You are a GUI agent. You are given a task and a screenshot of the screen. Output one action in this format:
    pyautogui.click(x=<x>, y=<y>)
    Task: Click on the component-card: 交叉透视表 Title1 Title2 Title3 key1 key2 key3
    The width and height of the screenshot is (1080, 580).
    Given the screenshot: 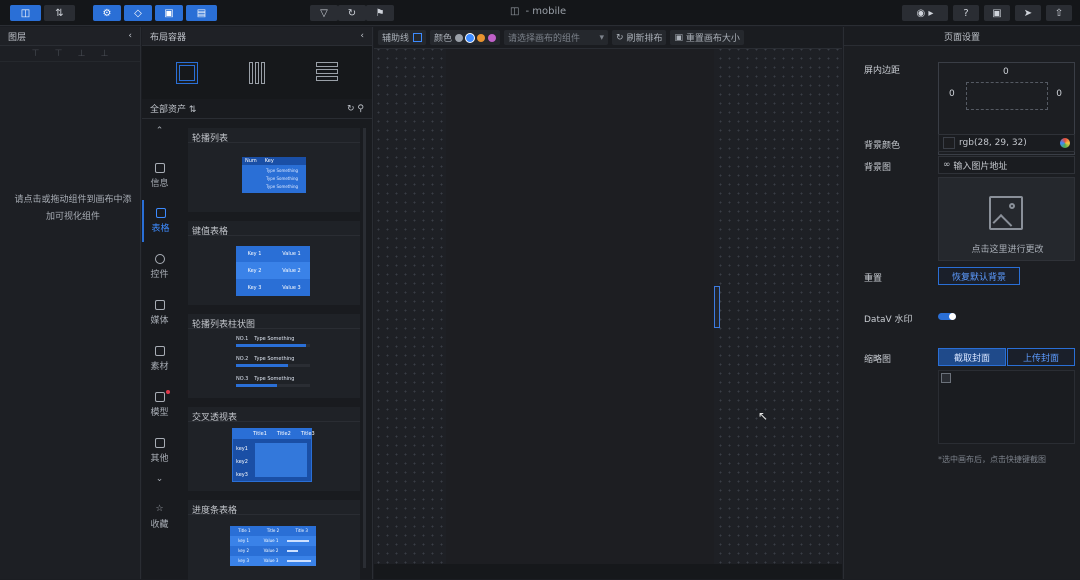 What is the action you would take?
    pyautogui.click(x=274, y=449)
    